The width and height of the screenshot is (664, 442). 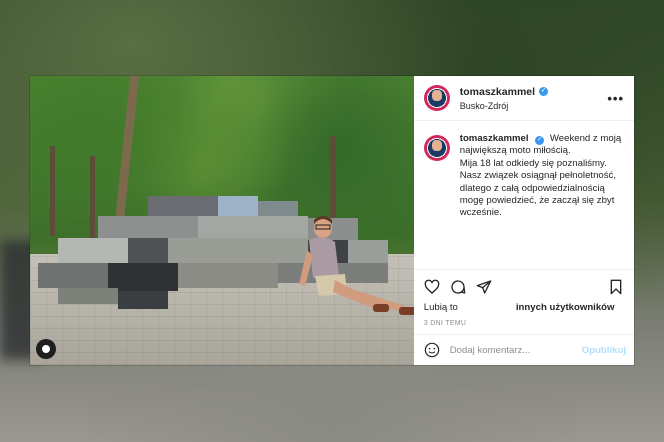 I want to click on location: Busko-Zdrój, so click(x=504, y=106).